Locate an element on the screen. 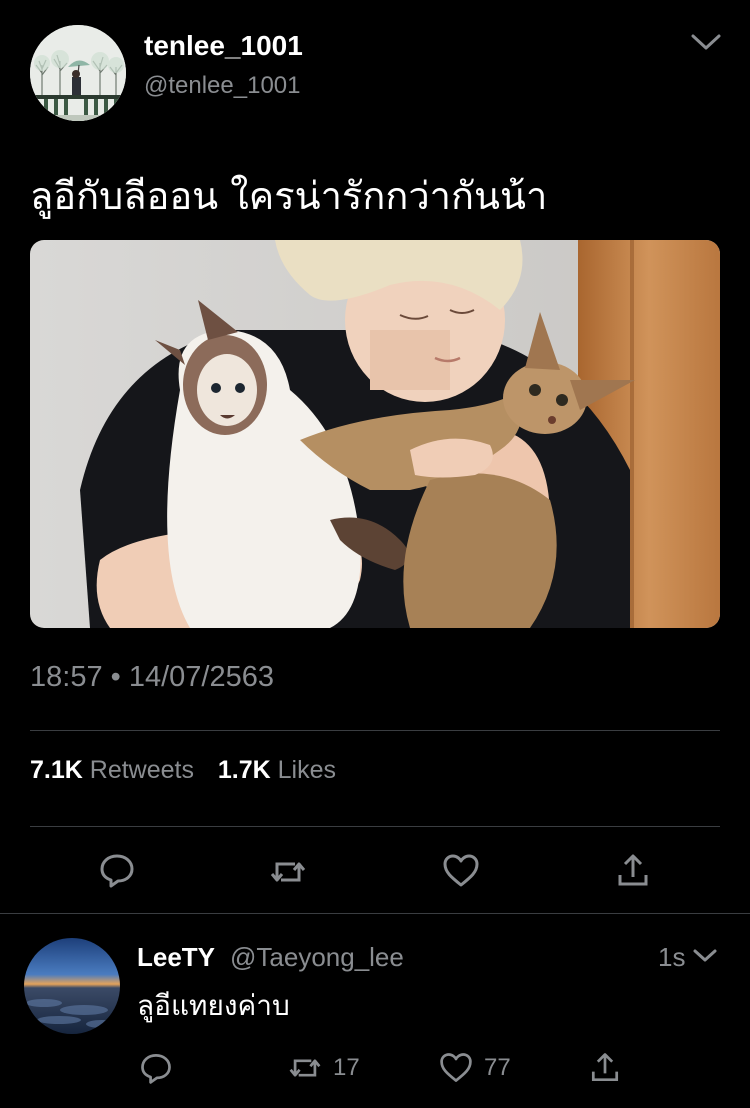 Image resolution: width=750 pixels, height=1108 pixels. tweet-stats: 7.1K Retweets 1.7K Likes is located at coordinates (183, 770).